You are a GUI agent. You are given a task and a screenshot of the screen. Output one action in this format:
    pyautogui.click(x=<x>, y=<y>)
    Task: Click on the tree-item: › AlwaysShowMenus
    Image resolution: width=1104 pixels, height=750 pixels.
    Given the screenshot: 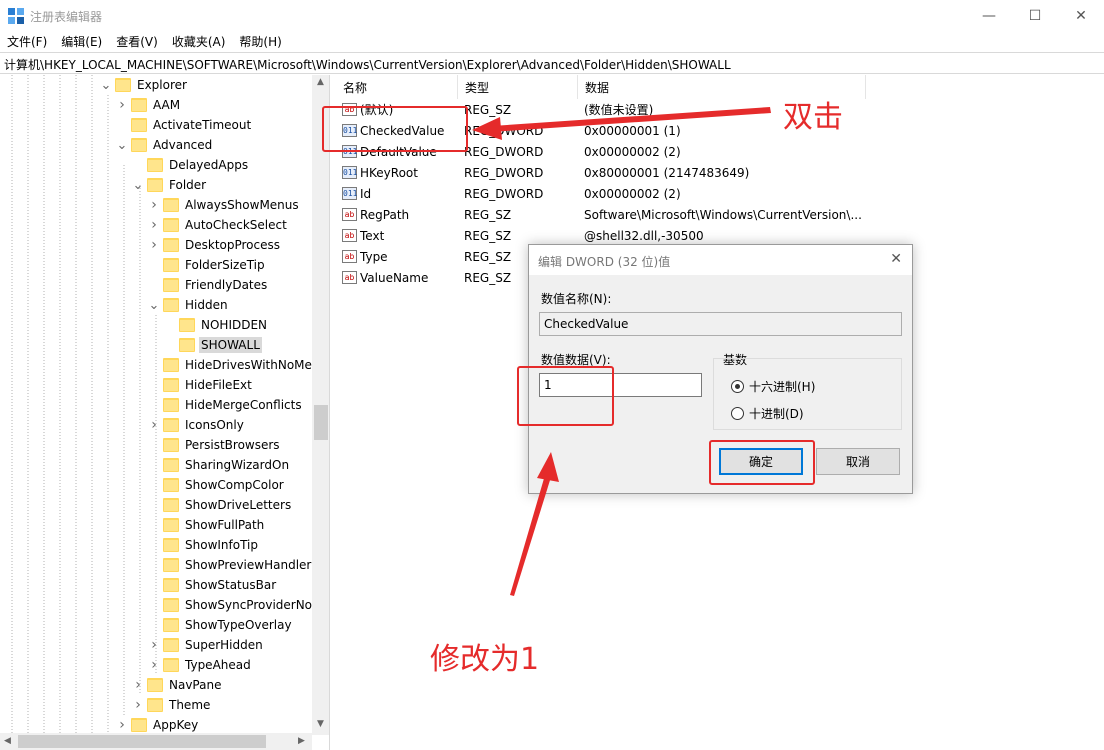 What is the action you would take?
    pyautogui.click(x=224, y=205)
    